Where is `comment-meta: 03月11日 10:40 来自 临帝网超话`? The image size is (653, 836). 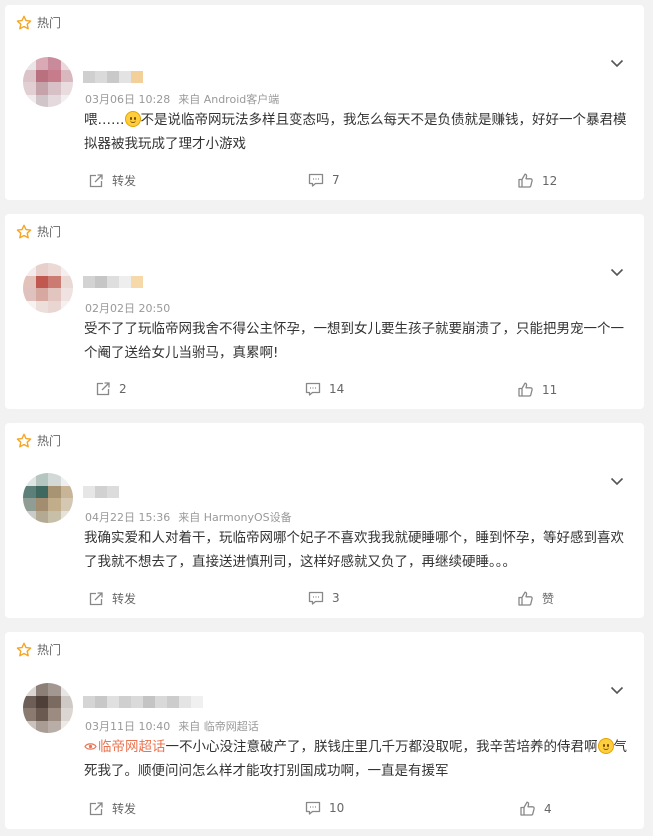
comment-meta: 03月11日 10:40 来自 临帝网超话 is located at coordinates (172, 726).